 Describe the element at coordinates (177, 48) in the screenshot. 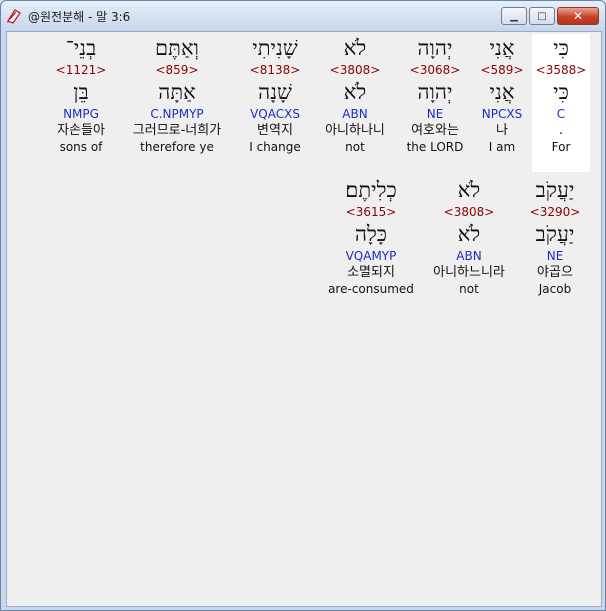

I see `hebrew-word: וְאַתֶּם` at that location.